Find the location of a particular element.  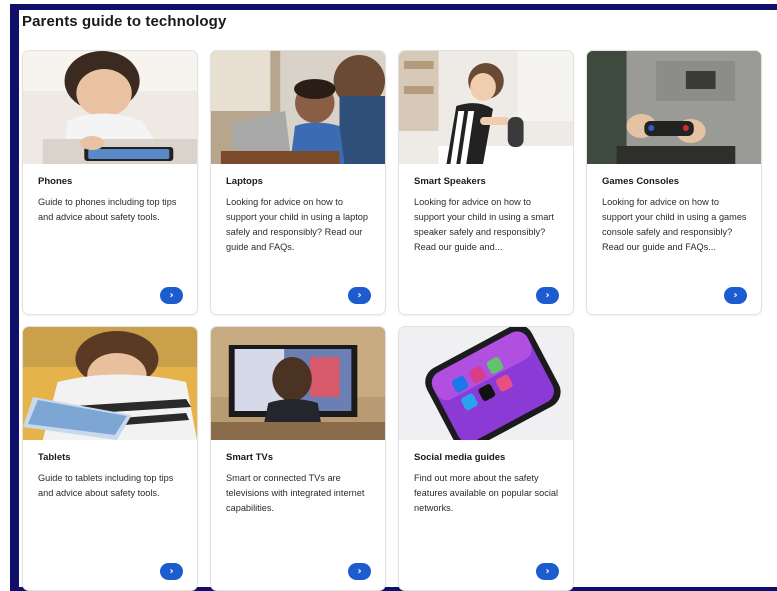

children-using-laptop-photo is located at coordinates (298, 107).